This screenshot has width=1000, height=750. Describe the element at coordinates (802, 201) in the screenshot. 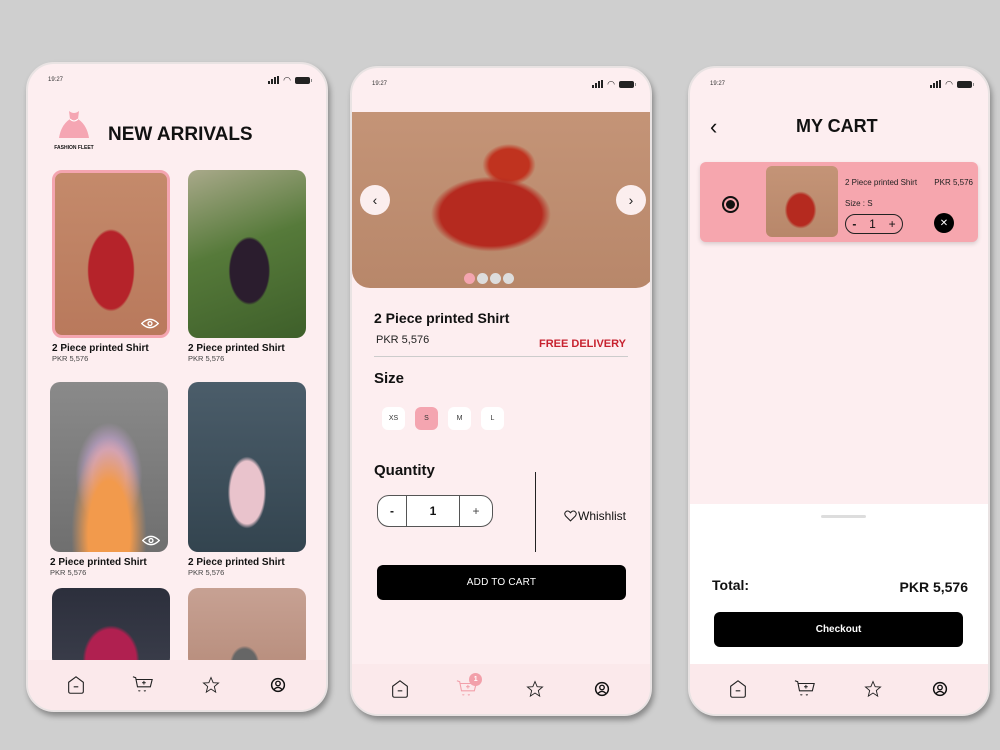

I see `cart-item-image` at that location.